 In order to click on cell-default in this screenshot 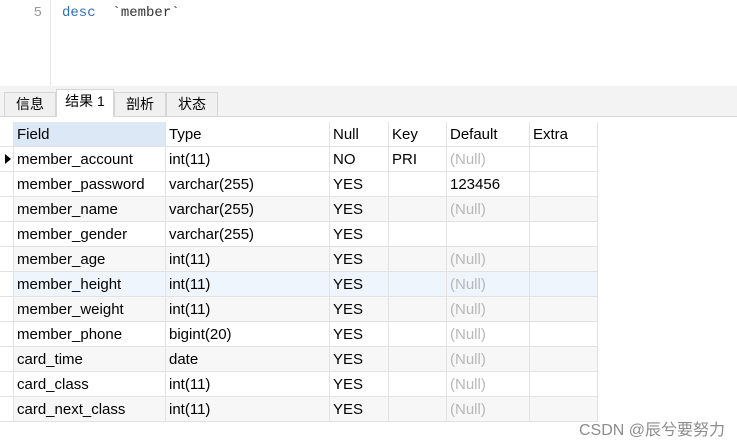, I will do `click(488, 234)`.